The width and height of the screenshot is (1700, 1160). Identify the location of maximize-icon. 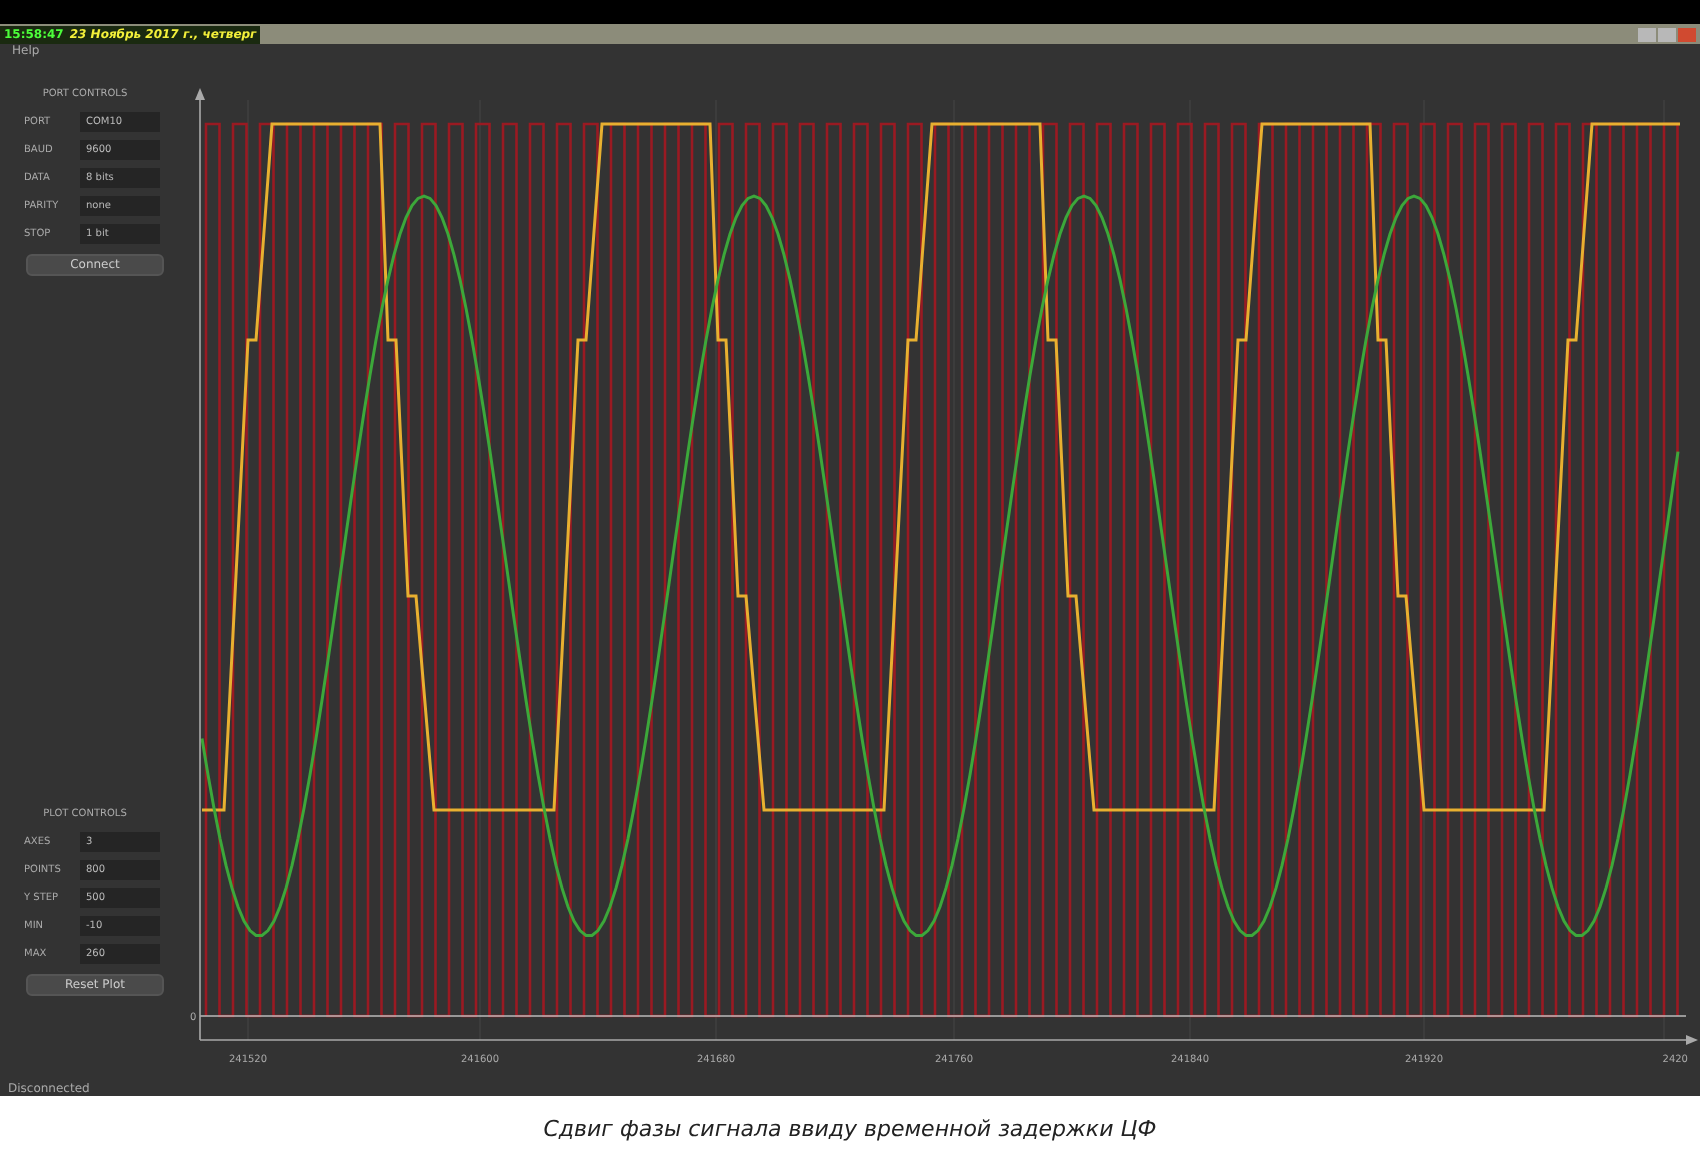
(1667, 34).